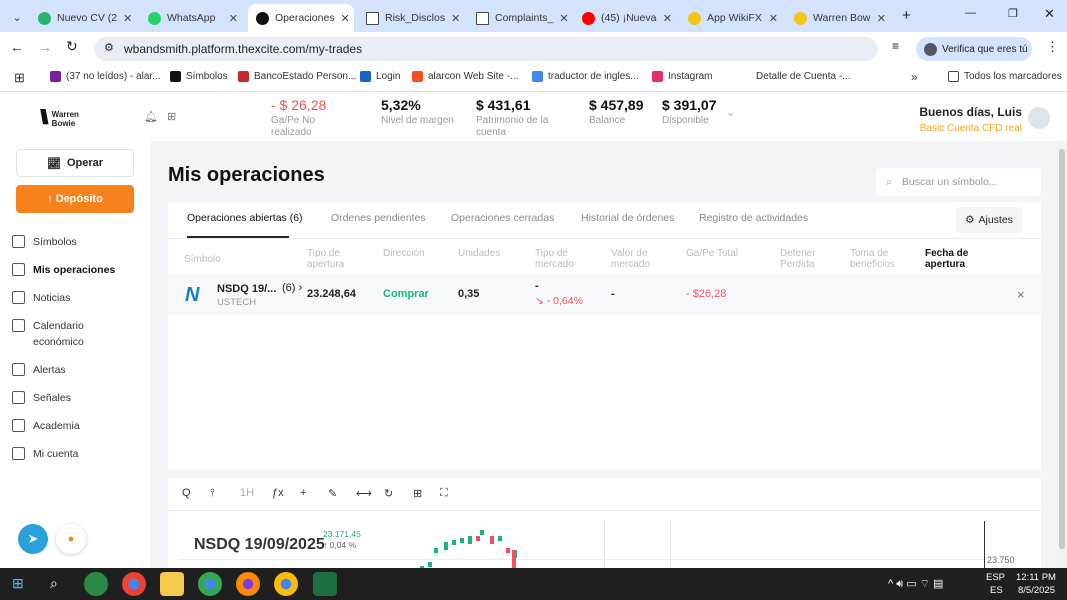 Image resolution: width=1067 pixels, height=600 pixels. What do you see at coordinates (171, 116) in the screenshot?
I see `gift-icon: ⊞` at bounding box center [171, 116].